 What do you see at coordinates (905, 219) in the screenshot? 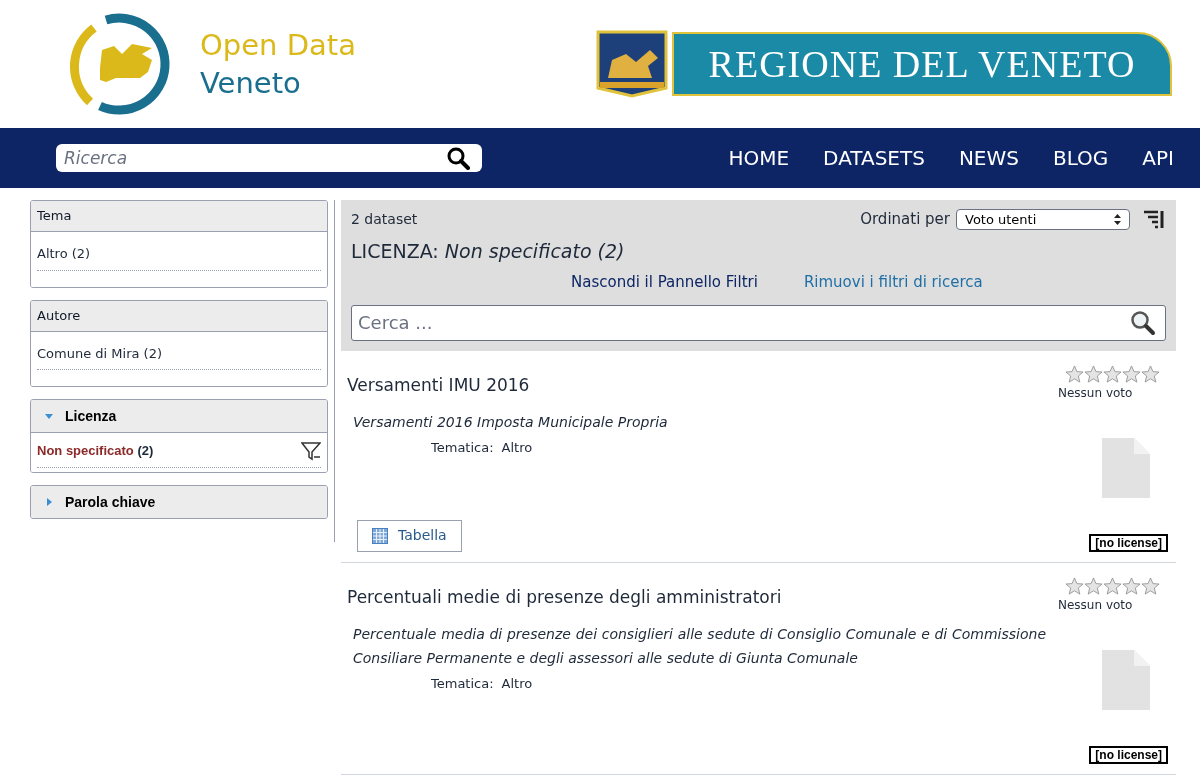
I see `sort-label: Ordinati per` at bounding box center [905, 219].